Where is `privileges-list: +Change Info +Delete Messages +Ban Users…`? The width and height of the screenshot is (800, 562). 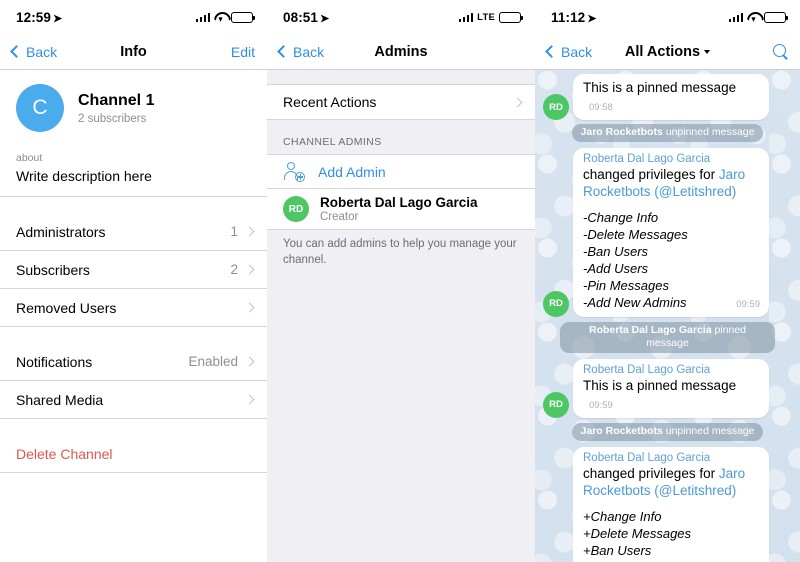
privileges-list: +Change Info +Delete Messages +Ban Users… is located at coordinates (671, 535).